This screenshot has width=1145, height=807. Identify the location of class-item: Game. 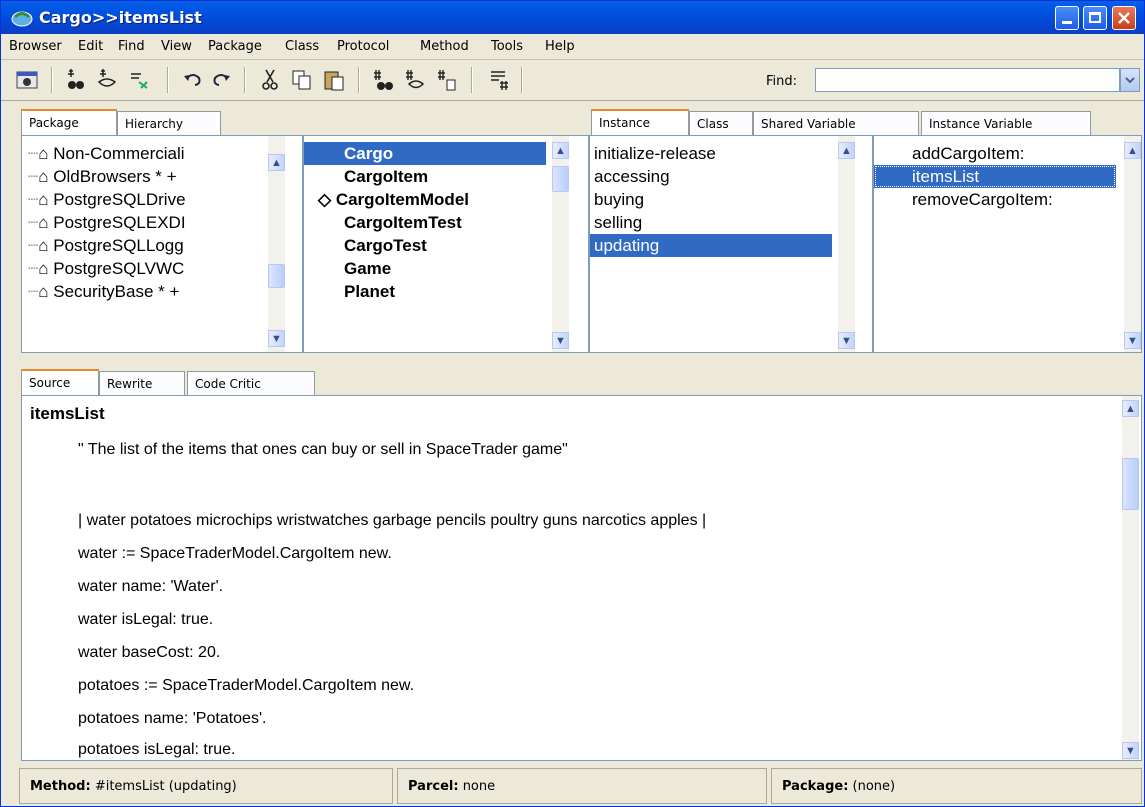
(347, 268).